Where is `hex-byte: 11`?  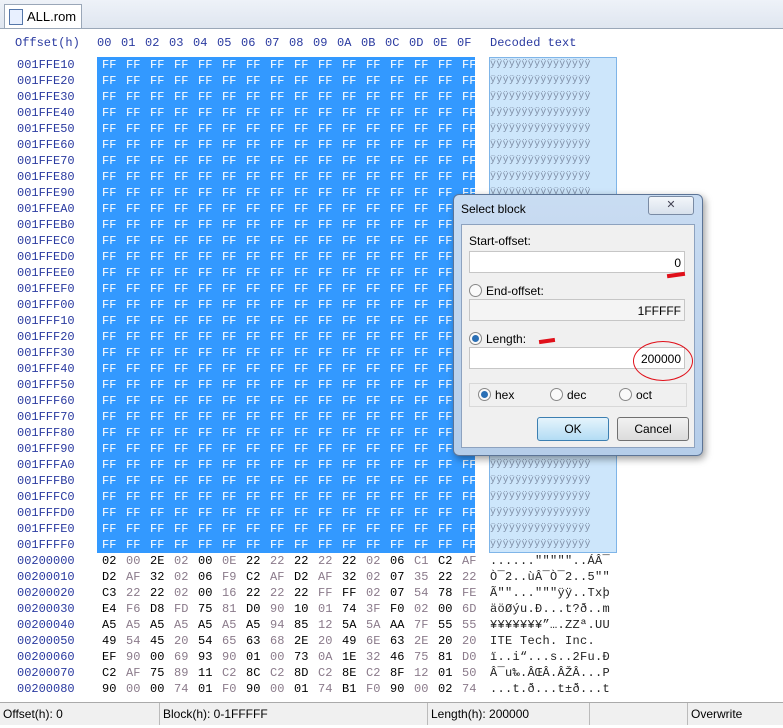 hex-byte: 11 is located at coordinates (205, 673).